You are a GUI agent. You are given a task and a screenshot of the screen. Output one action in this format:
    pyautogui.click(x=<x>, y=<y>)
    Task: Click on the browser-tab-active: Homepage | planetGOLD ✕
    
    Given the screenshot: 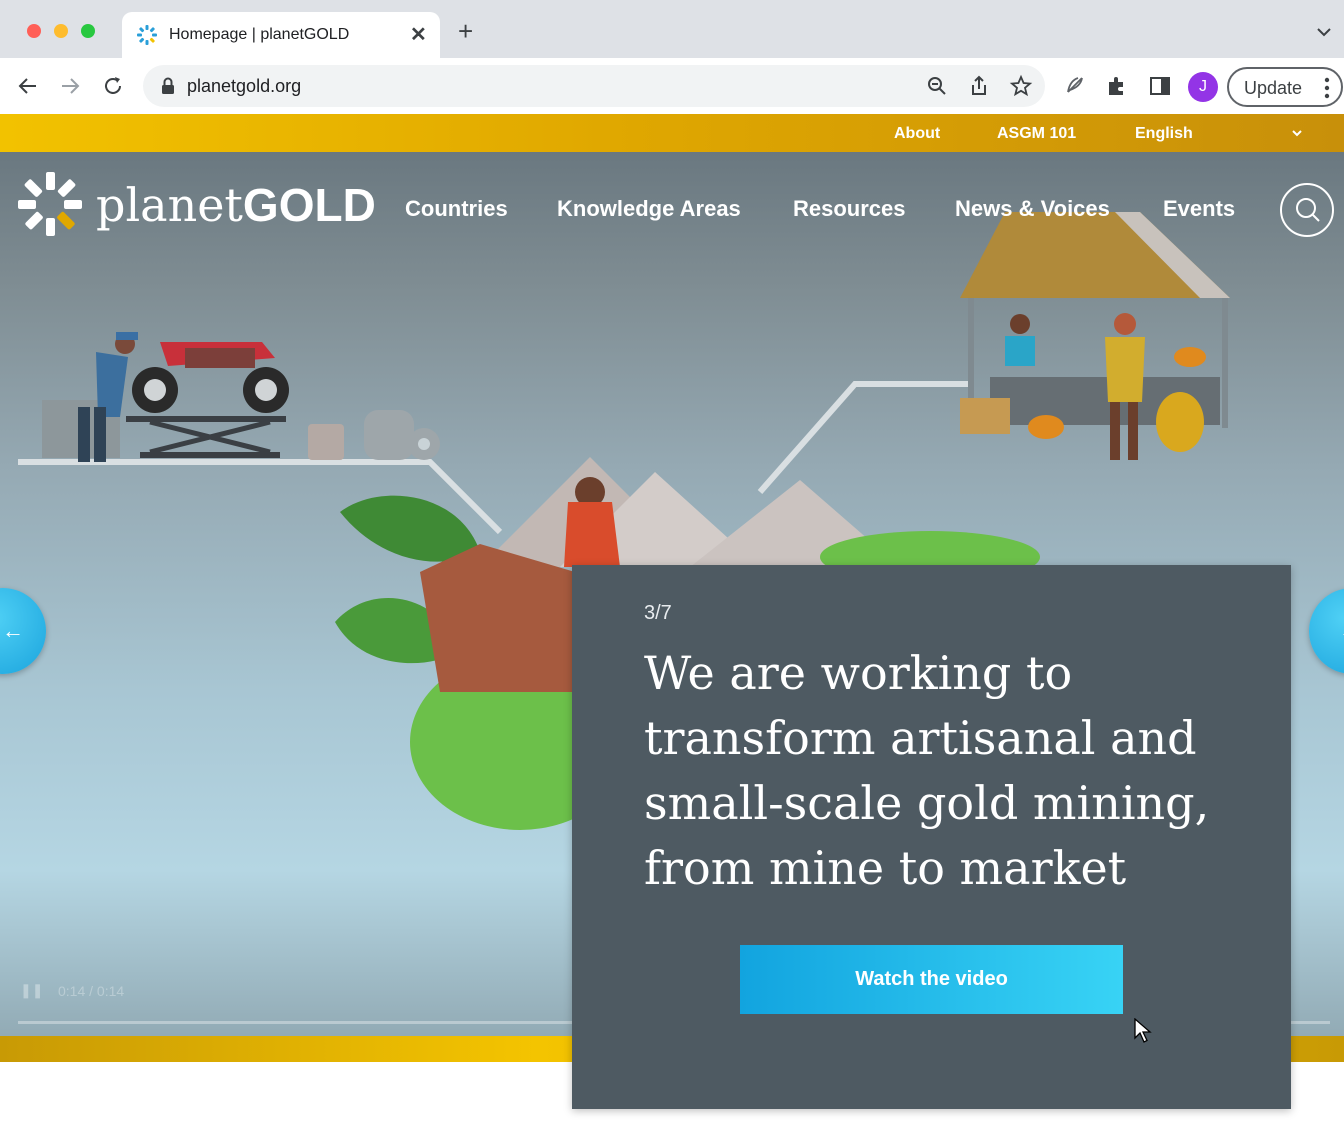 What is the action you would take?
    pyautogui.click(x=281, y=35)
    